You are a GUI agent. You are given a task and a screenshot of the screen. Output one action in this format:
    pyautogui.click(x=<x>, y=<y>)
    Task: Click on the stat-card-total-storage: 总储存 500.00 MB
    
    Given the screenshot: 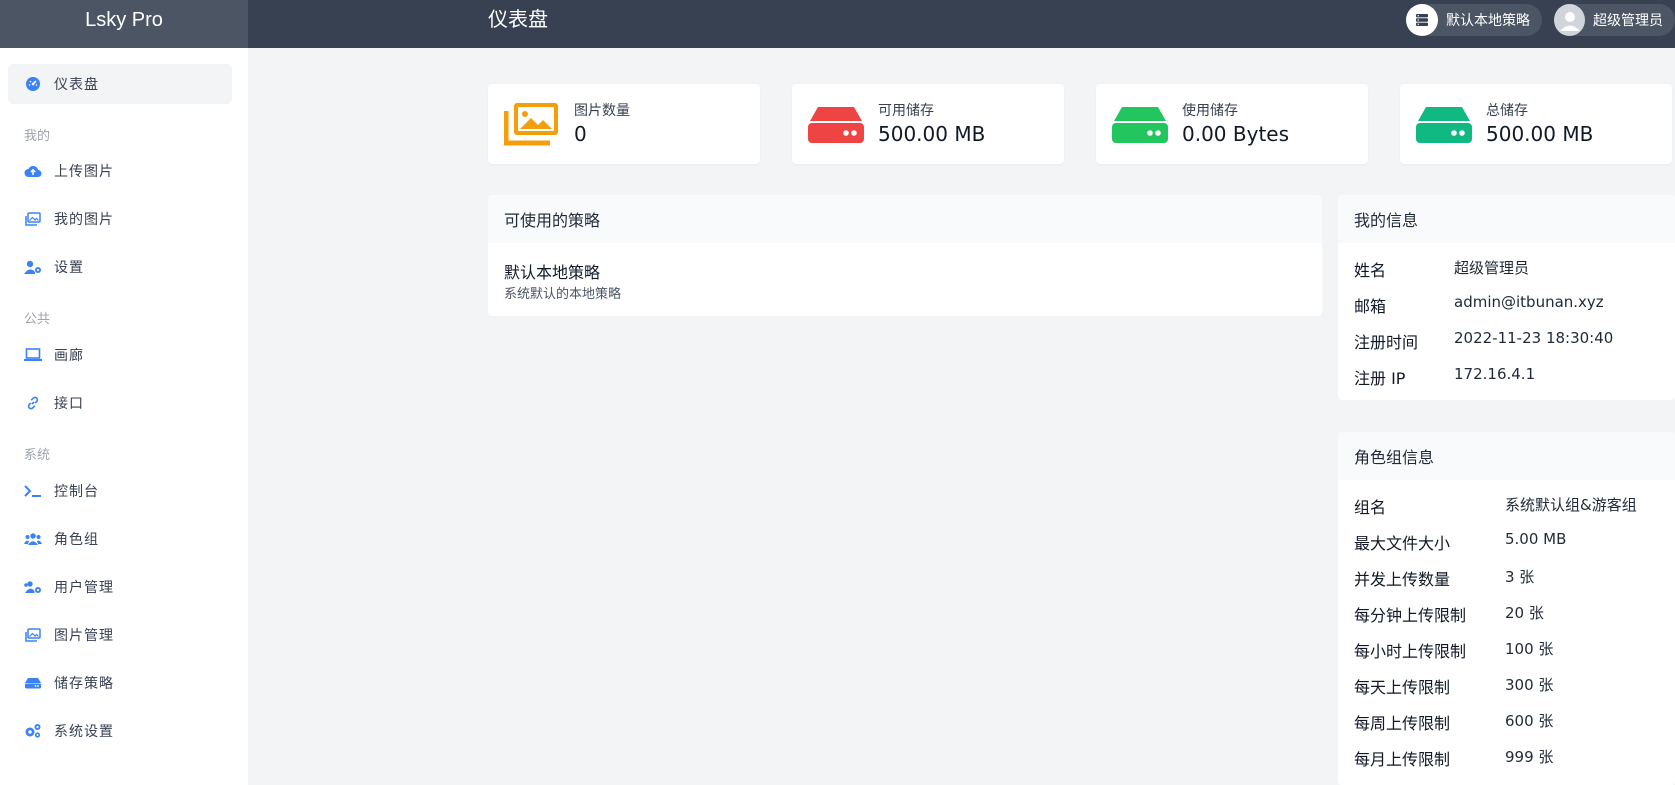 What is the action you would take?
    pyautogui.click(x=1536, y=124)
    